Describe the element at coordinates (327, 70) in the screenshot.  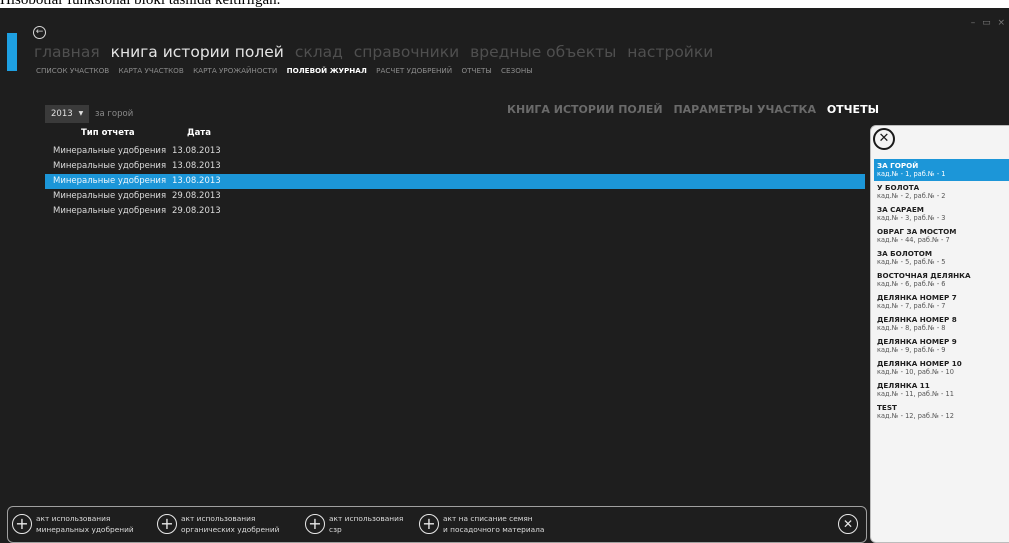
I see `subnav-field-journal: ПОЛЕВОЙ ЖУРНАЛ` at that location.